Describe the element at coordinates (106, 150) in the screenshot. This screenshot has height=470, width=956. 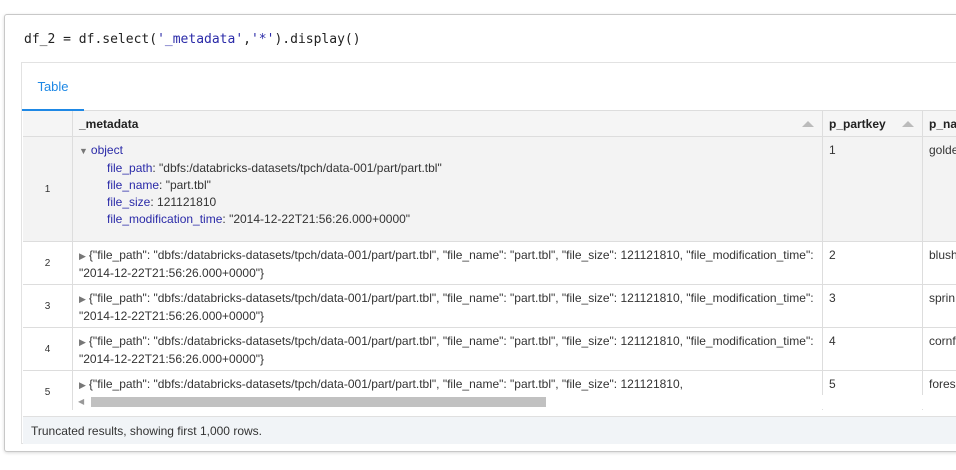
I see `object-label: object` at that location.